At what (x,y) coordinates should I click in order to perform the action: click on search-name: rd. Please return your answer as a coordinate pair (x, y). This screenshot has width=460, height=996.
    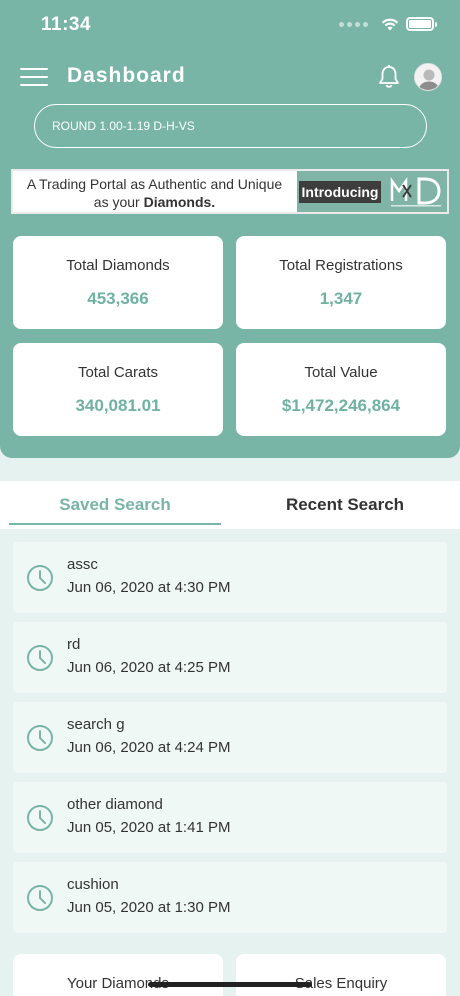
    Looking at the image, I should click on (74, 644).